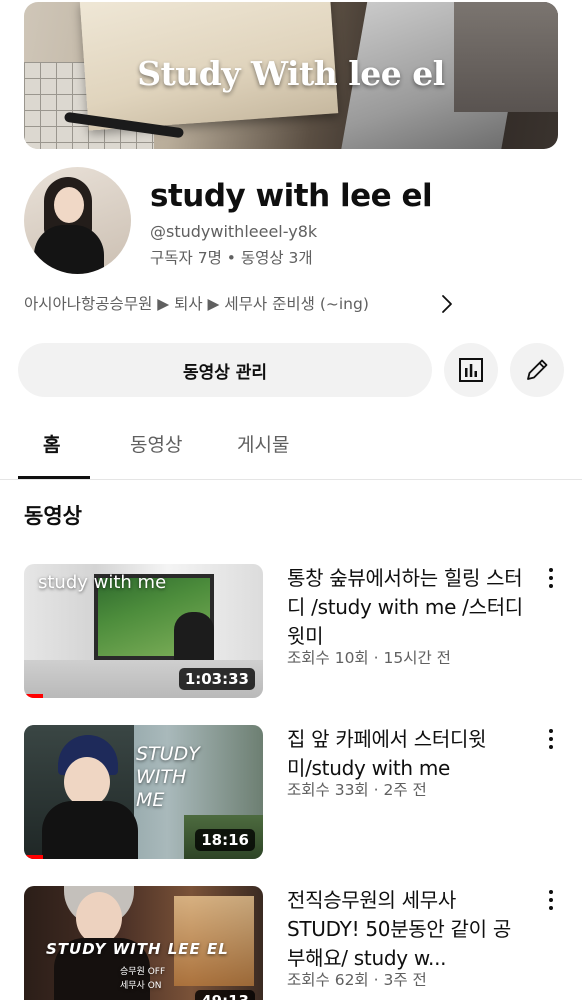  Describe the element at coordinates (196, 303) in the screenshot. I see `channel-bio: 아시아나항공승무원 ▶ 퇴사 ▶ 세무사 준비생 (~ing)` at that location.